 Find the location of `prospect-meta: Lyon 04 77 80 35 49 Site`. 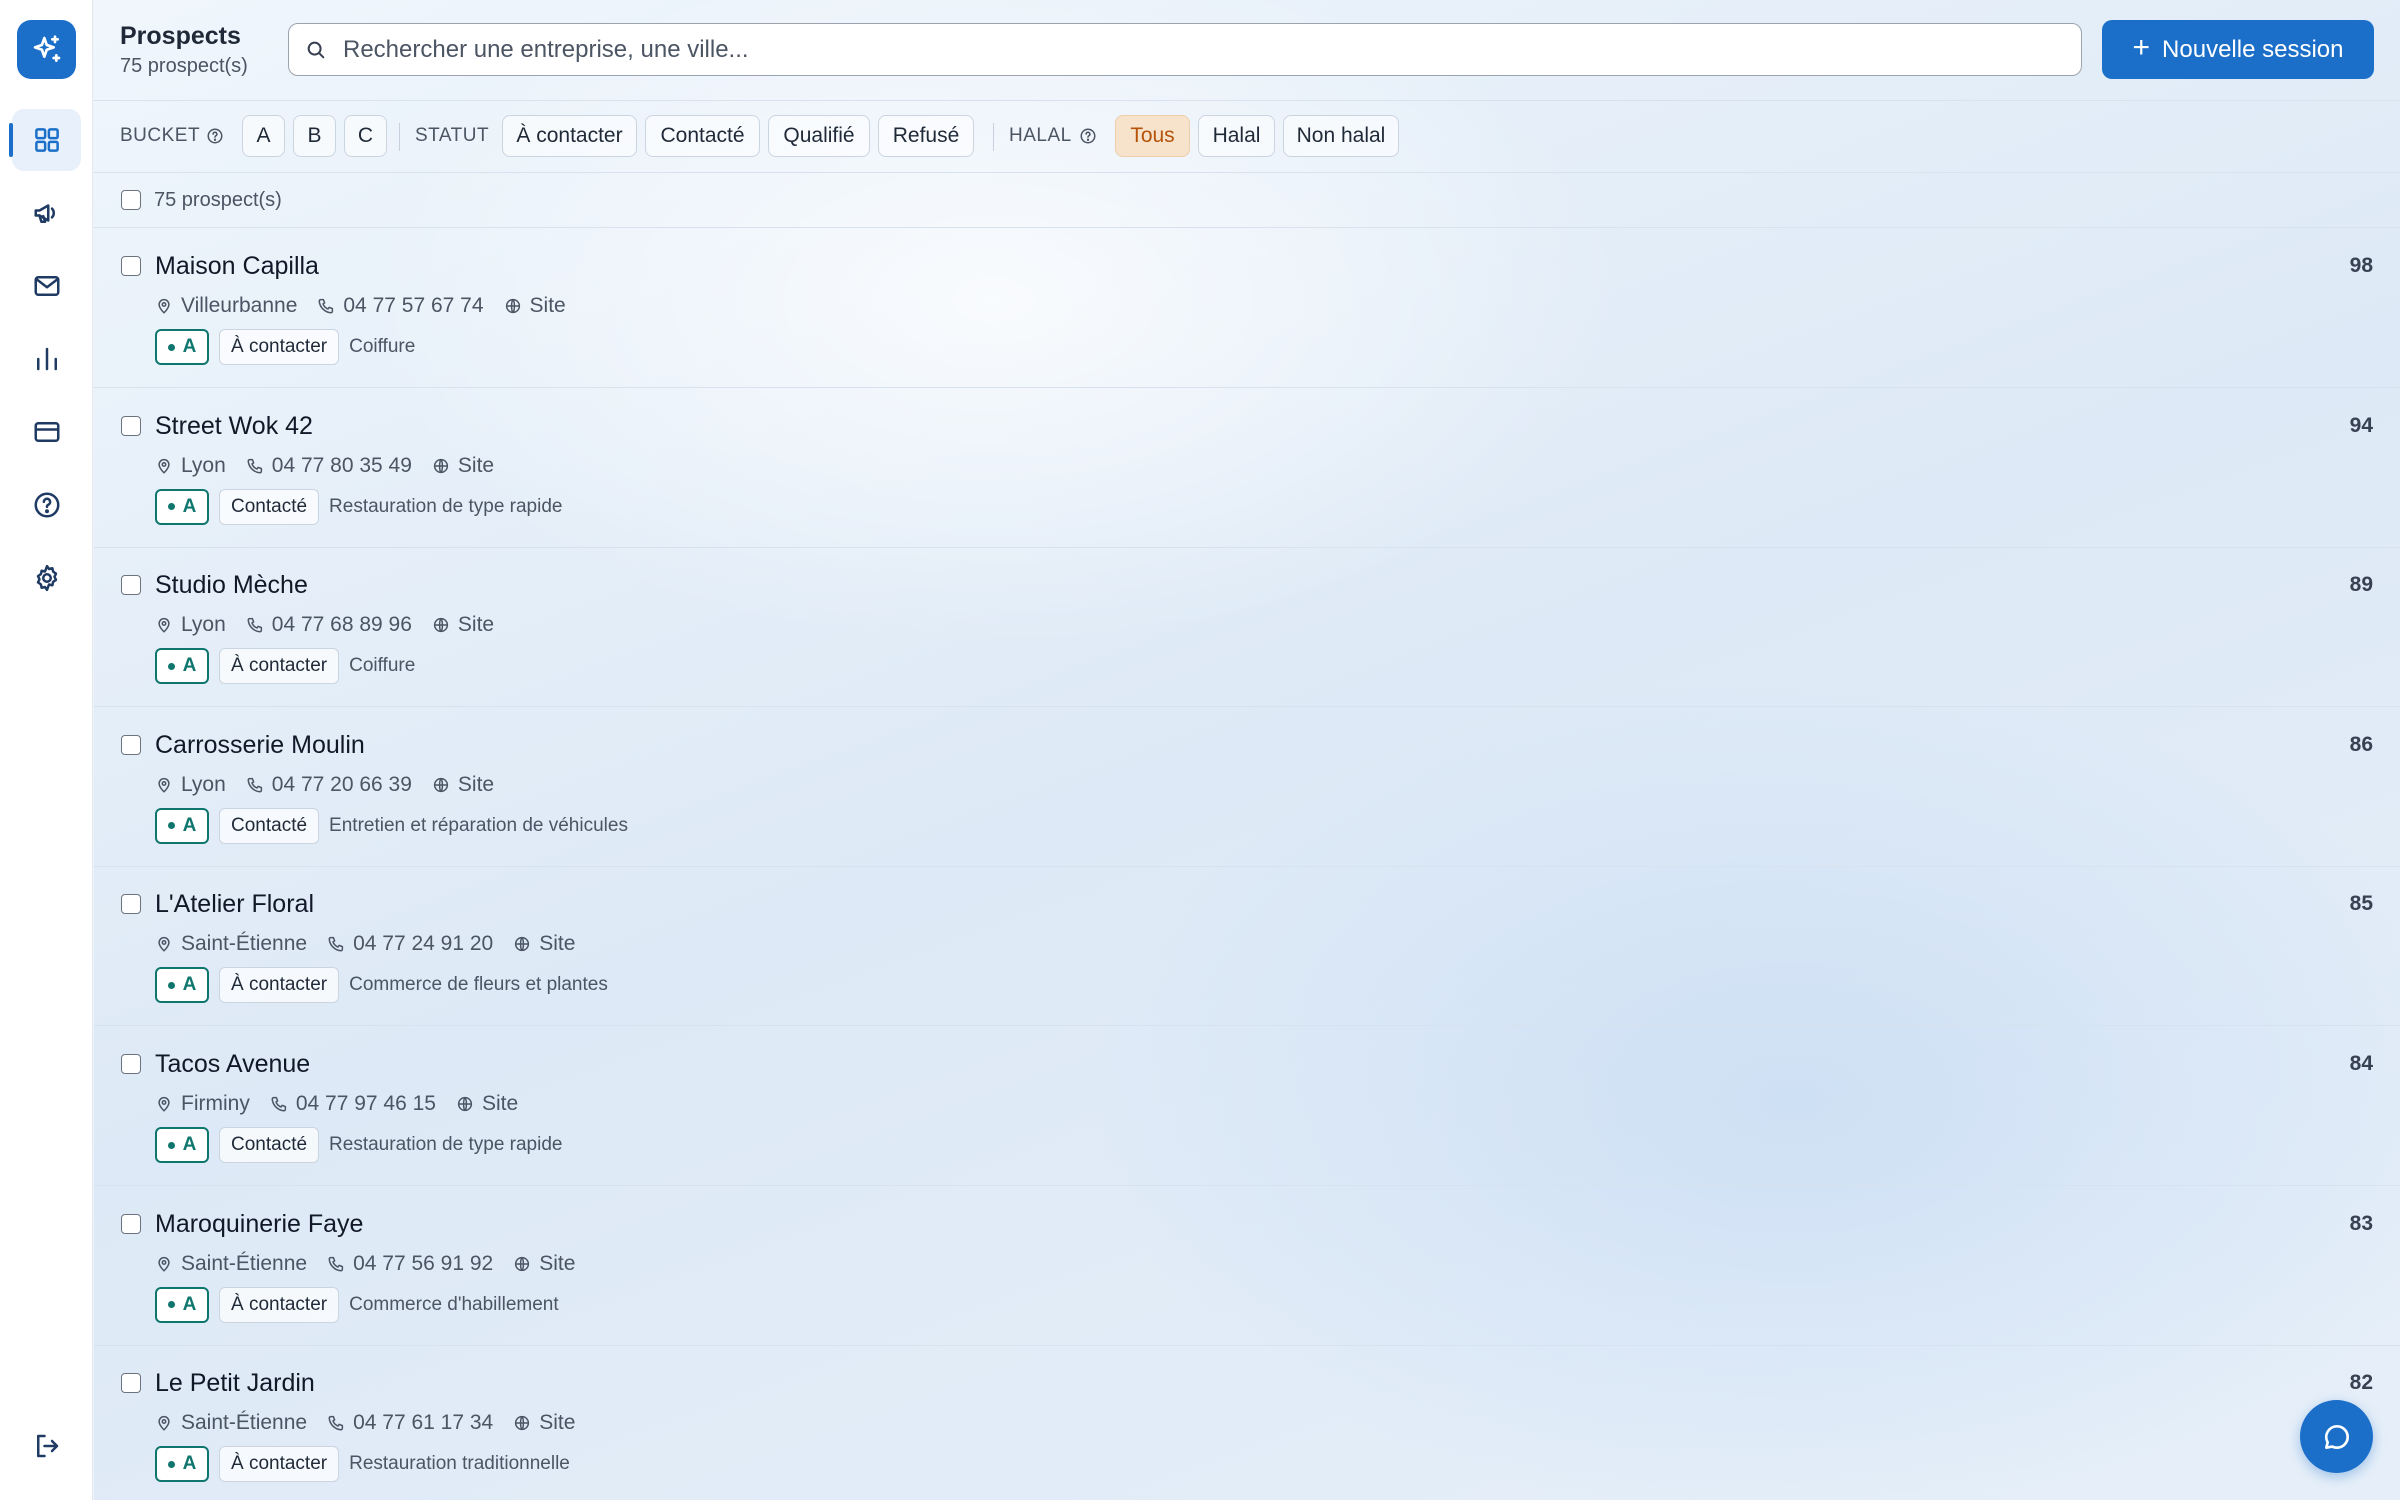

prospect-meta: Lyon 04 77 80 35 49 Site is located at coordinates (334, 466).